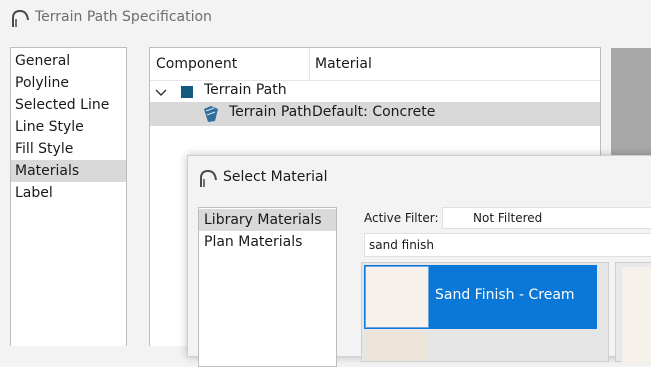 This screenshot has height=367, width=651. What do you see at coordinates (161, 92) in the screenshot?
I see `chevron-down-icon` at bounding box center [161, 92].